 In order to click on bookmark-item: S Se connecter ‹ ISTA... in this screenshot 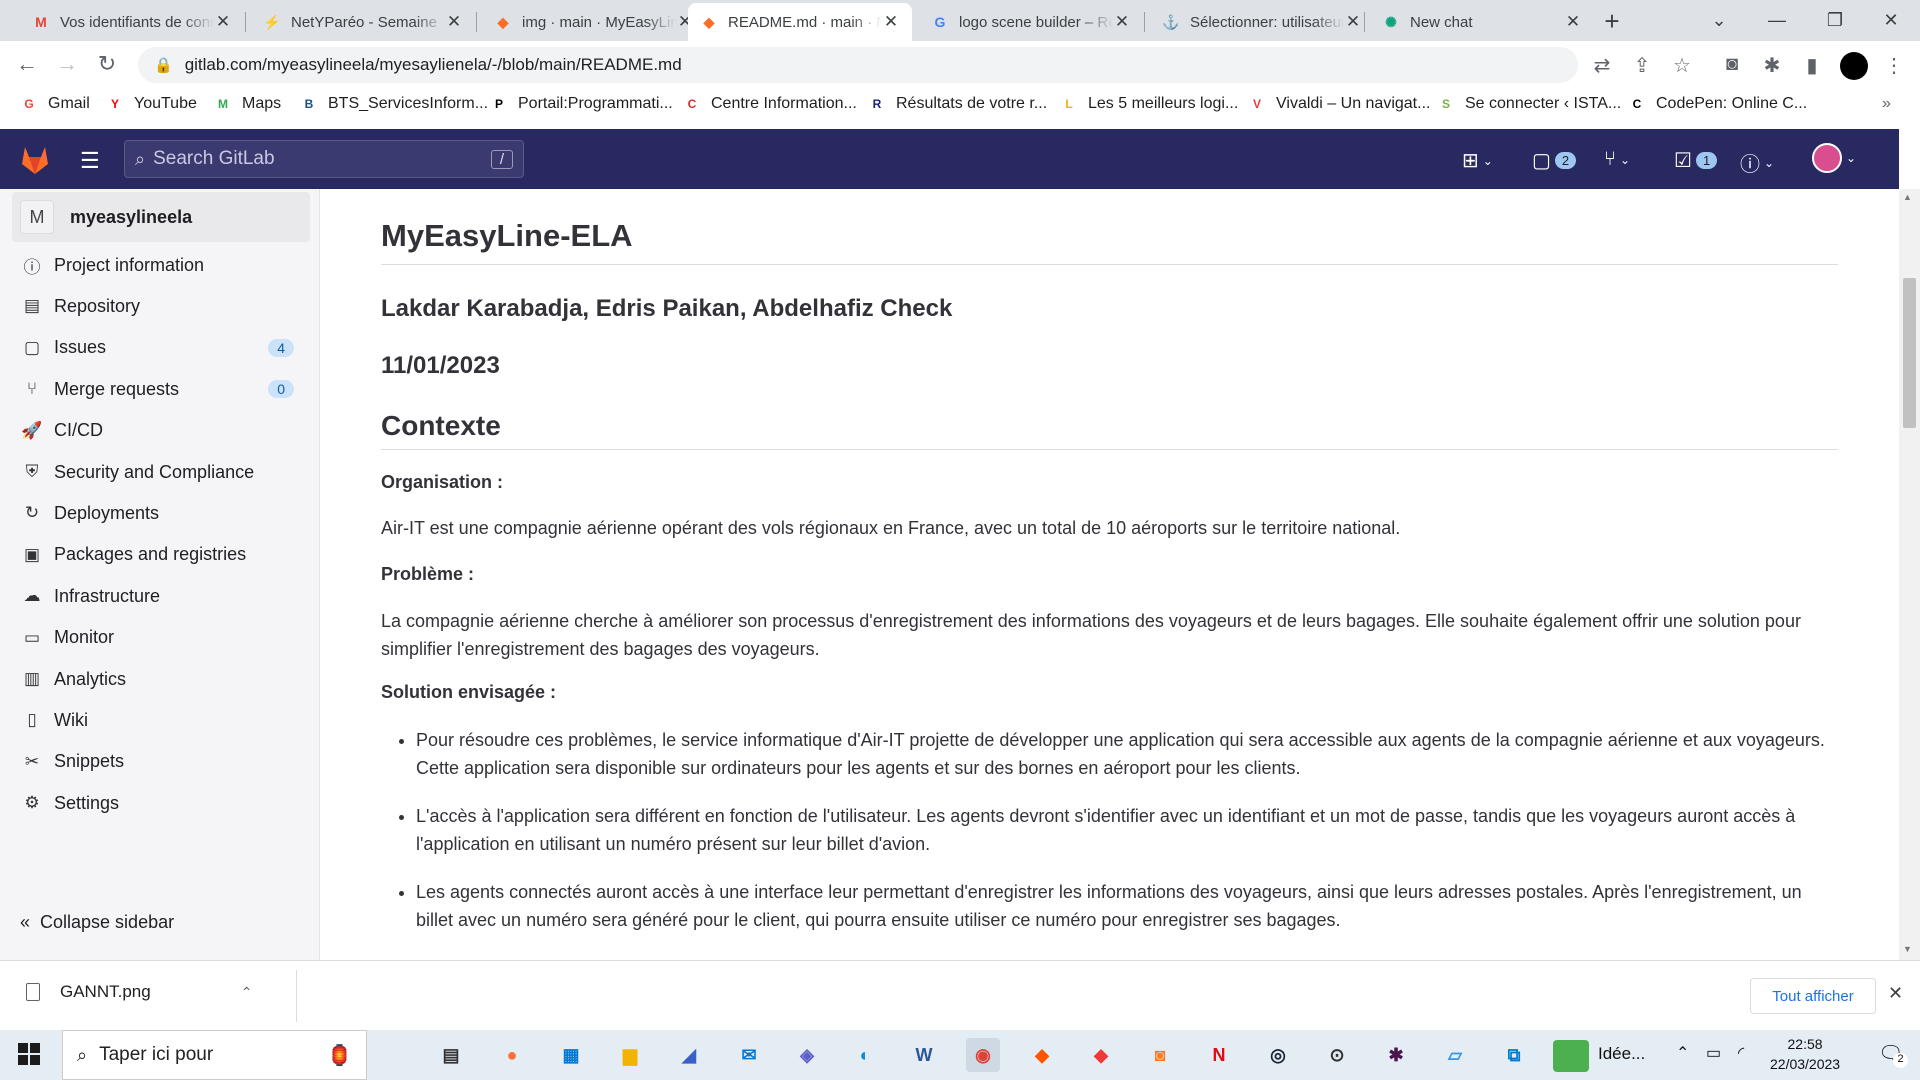, I will do `click(1529, 104)`.